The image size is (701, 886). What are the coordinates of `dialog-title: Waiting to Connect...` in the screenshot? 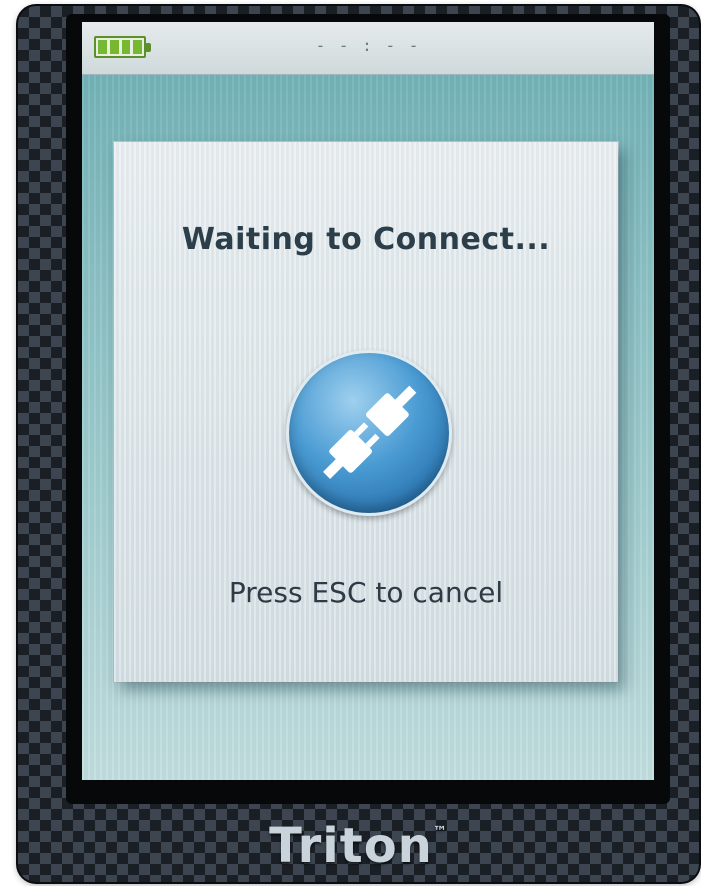 It's located at (366, 239).